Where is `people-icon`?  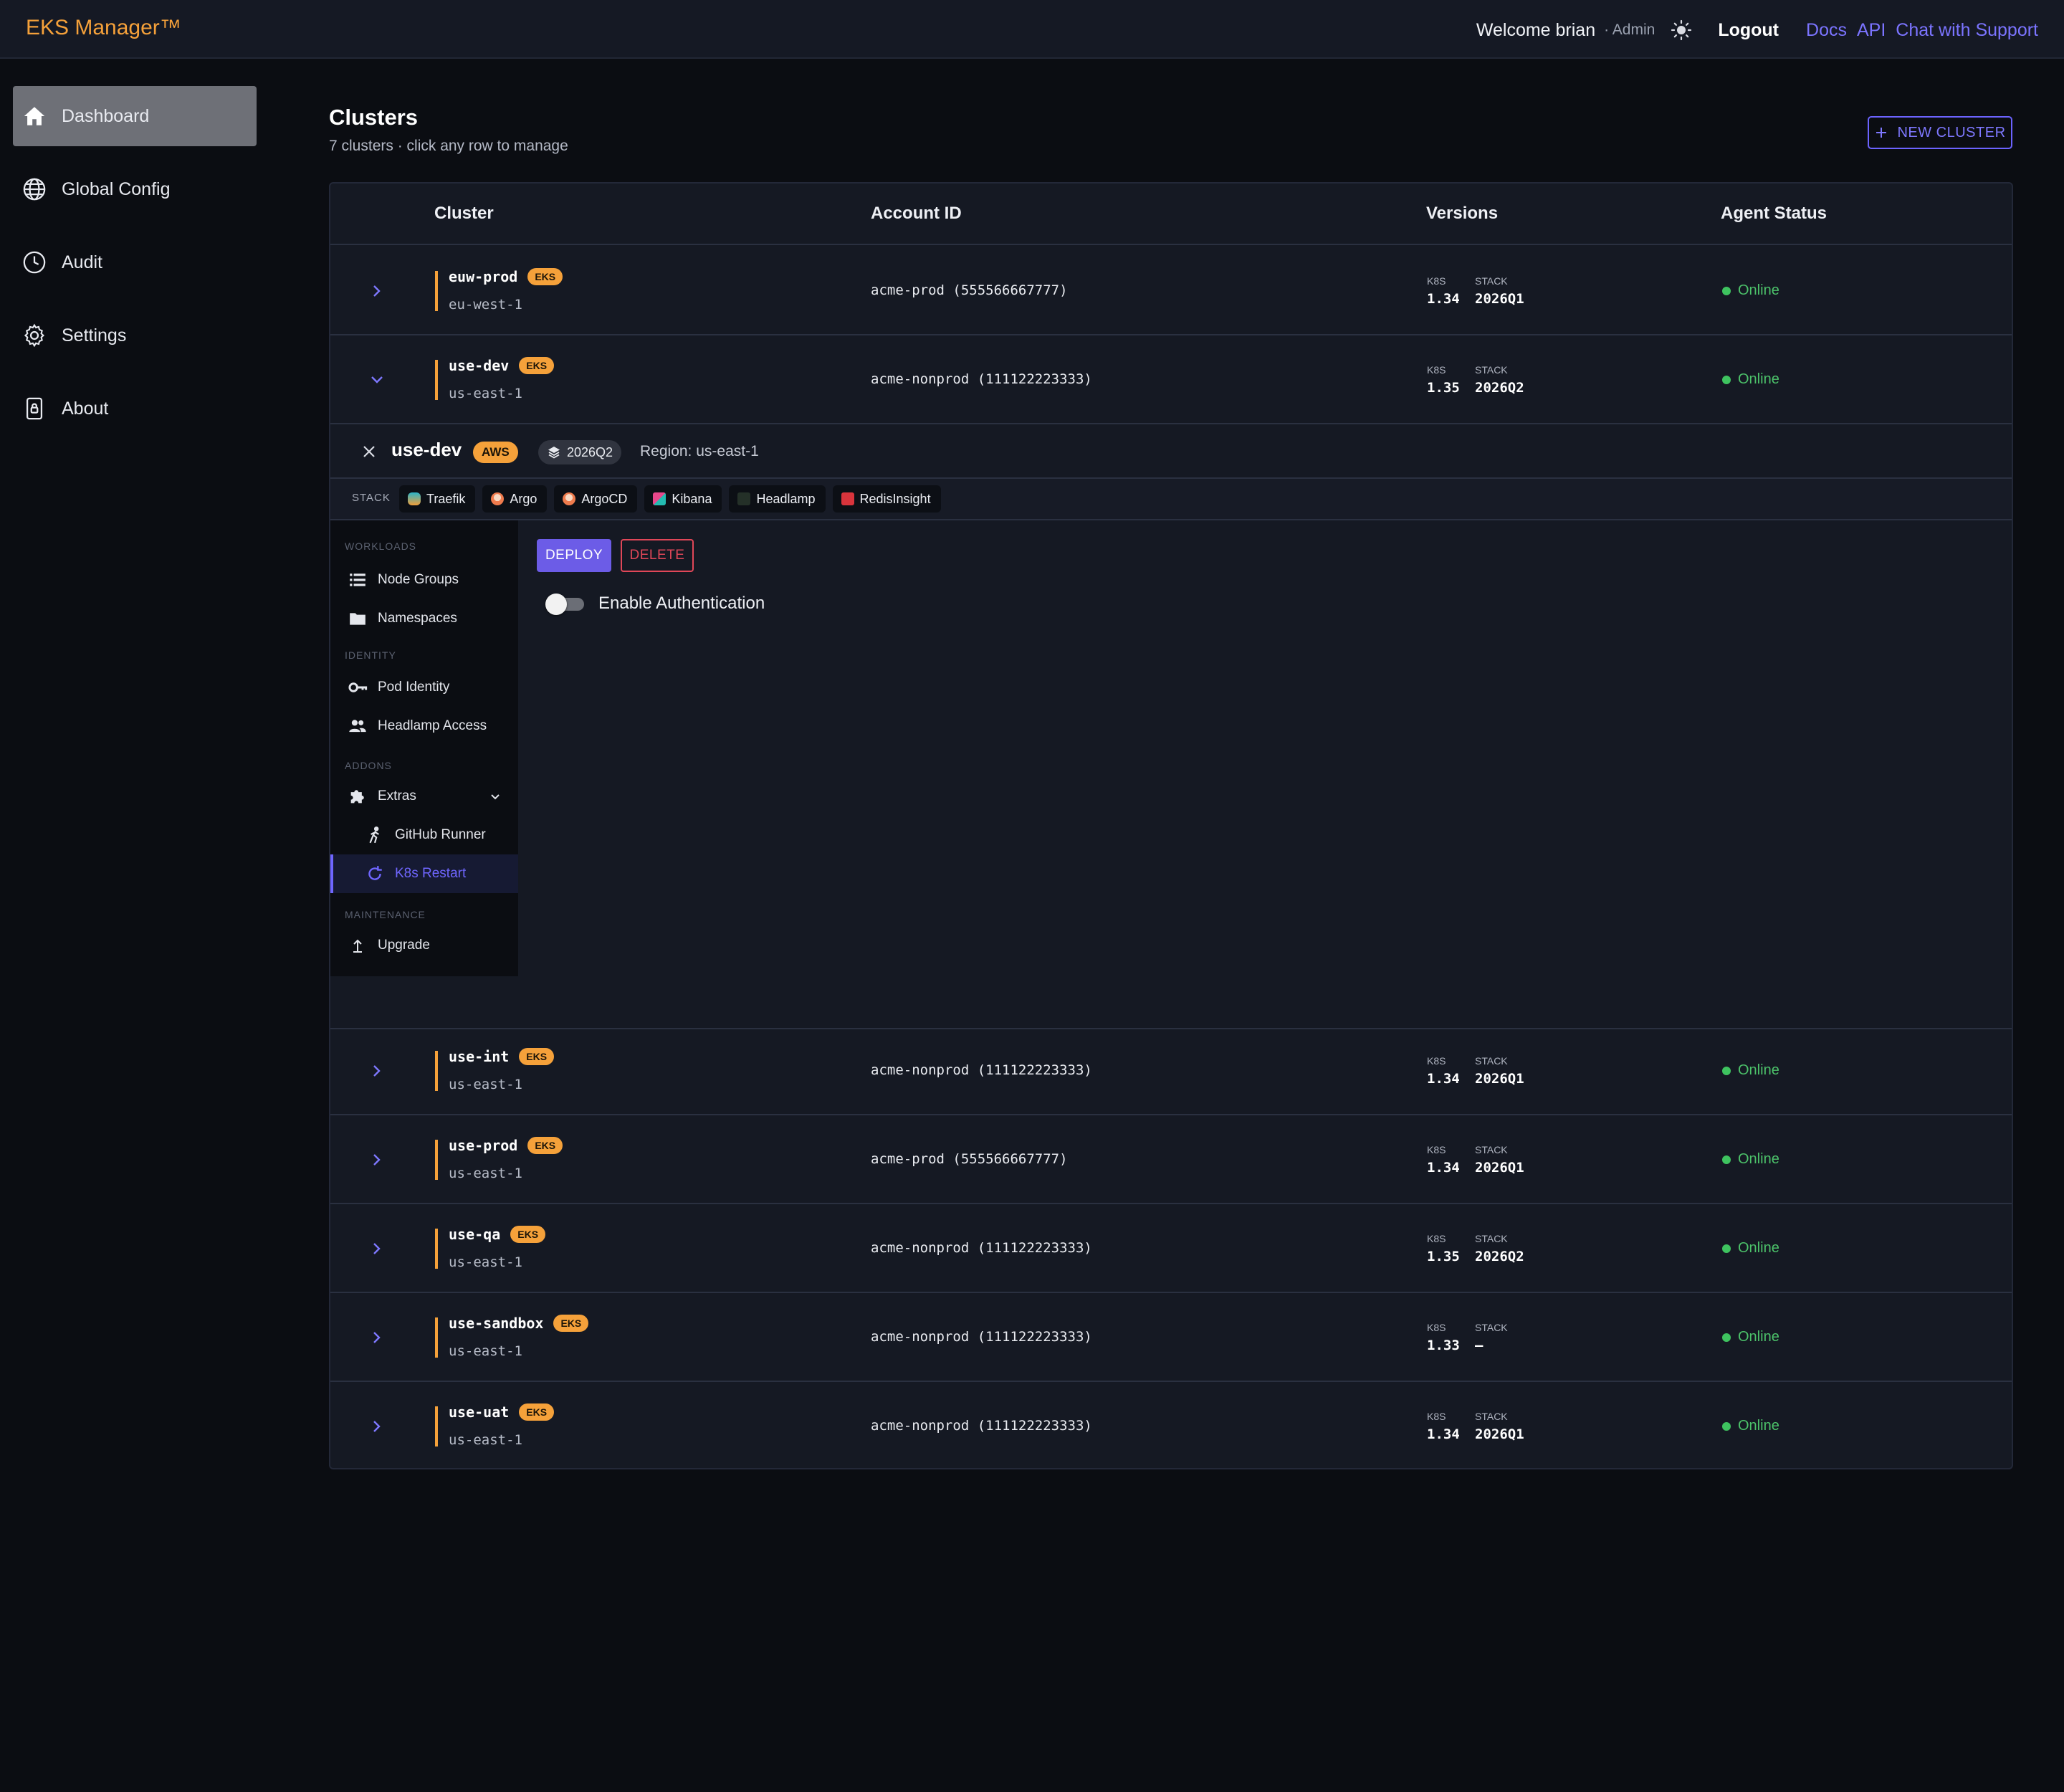
people-icon is located at coordinates (358, 726).